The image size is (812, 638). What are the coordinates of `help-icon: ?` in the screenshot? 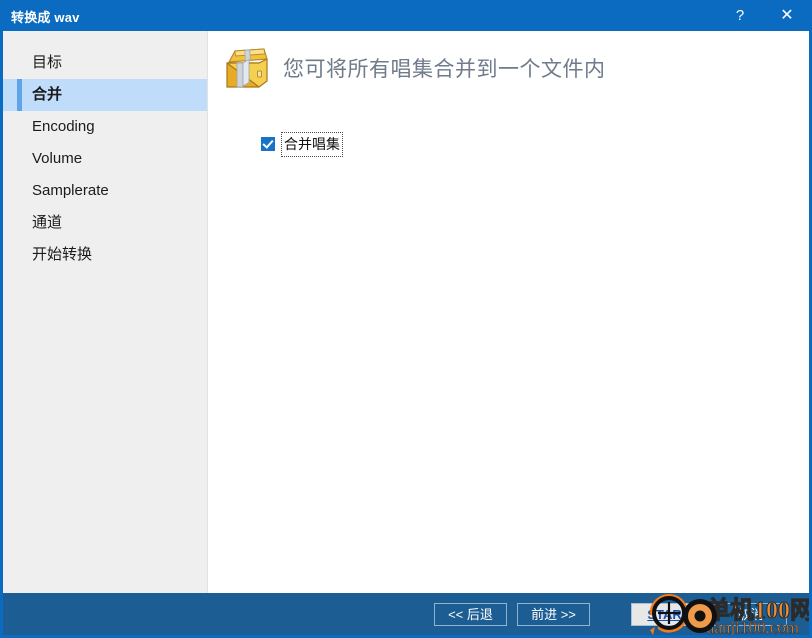 It's located at (740, 15).